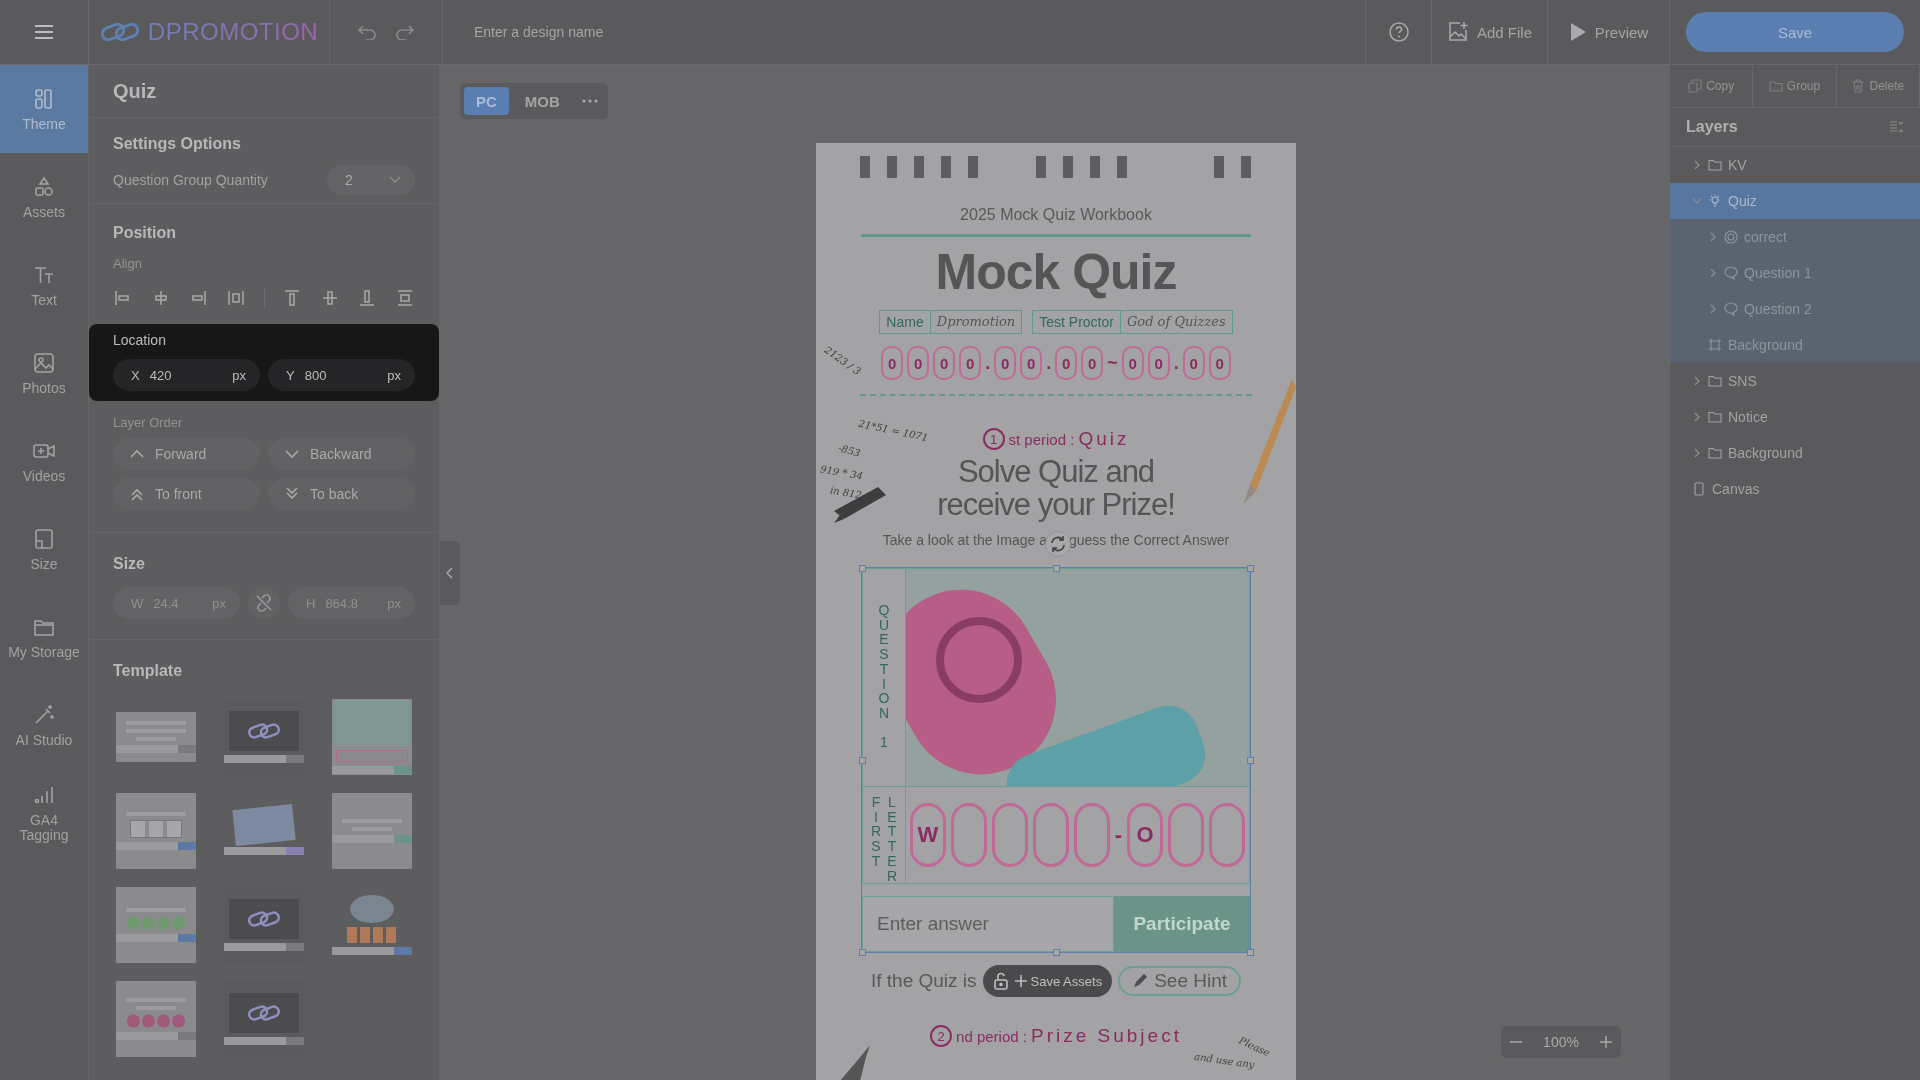 Image resolution: width=1920 pixels, height=1080 pixels. I want to click on coordinate-field: Y 800 px, so click(341, 375).